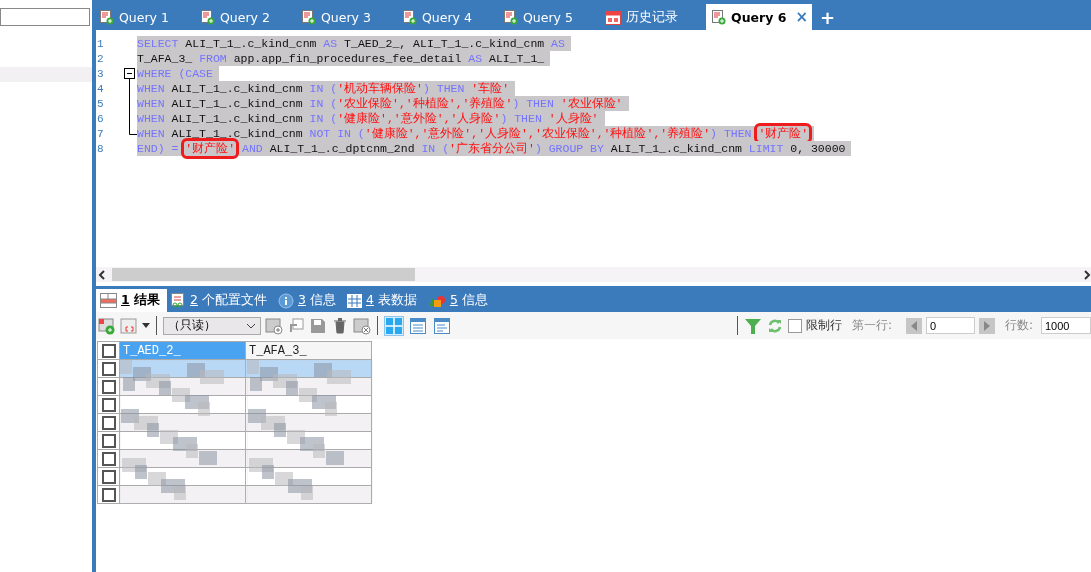 This screenshot has height=572, width=1091. What do you see at coordinates (352, 17) in the screenshot?
I see `query-tab: Query 3` at bounding box center [352, 17].